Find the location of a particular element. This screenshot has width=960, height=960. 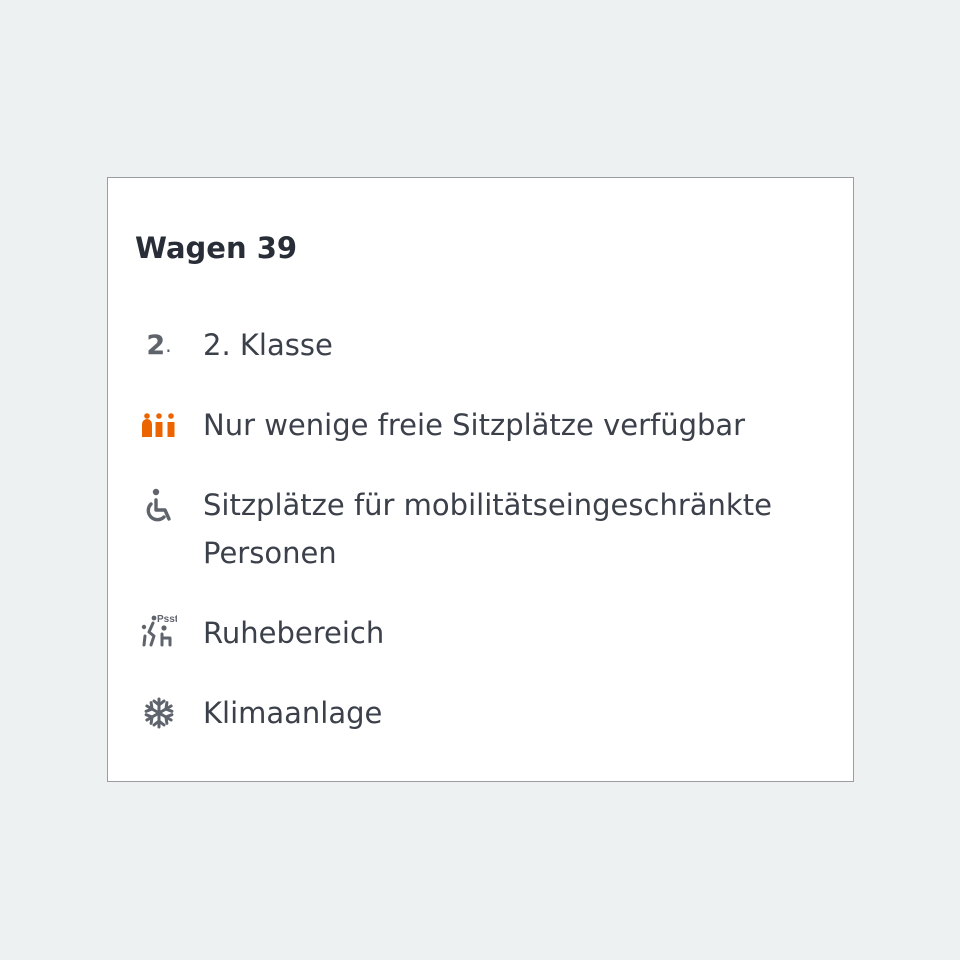

svg-text: Psst is located at coordinates (167, 619).